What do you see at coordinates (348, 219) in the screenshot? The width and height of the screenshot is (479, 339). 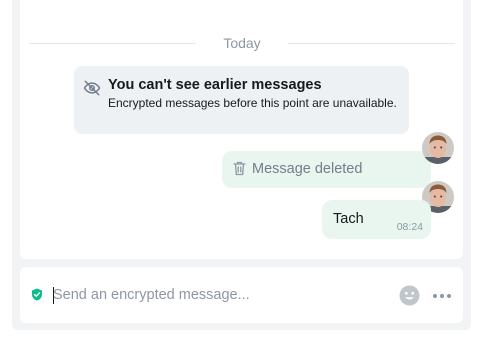 I see `message-text: Tach` at bounding box center [348, 219].